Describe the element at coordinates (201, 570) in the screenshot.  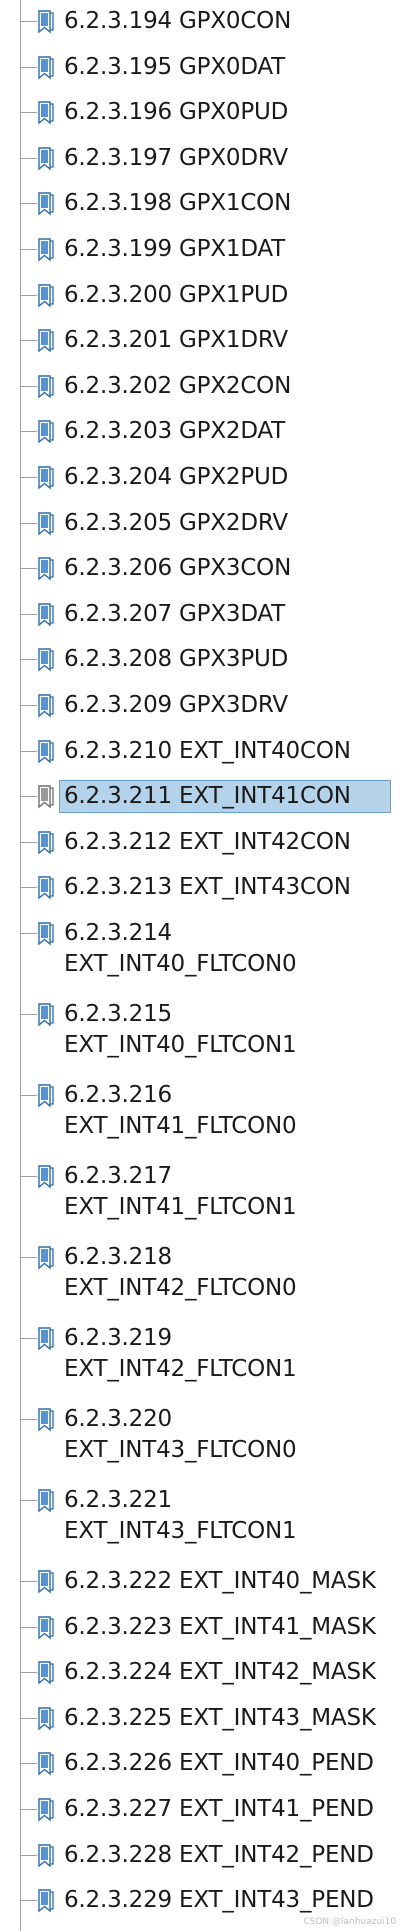
I see `tree-item: 6.2.3.206 GPX3CON` at that location.